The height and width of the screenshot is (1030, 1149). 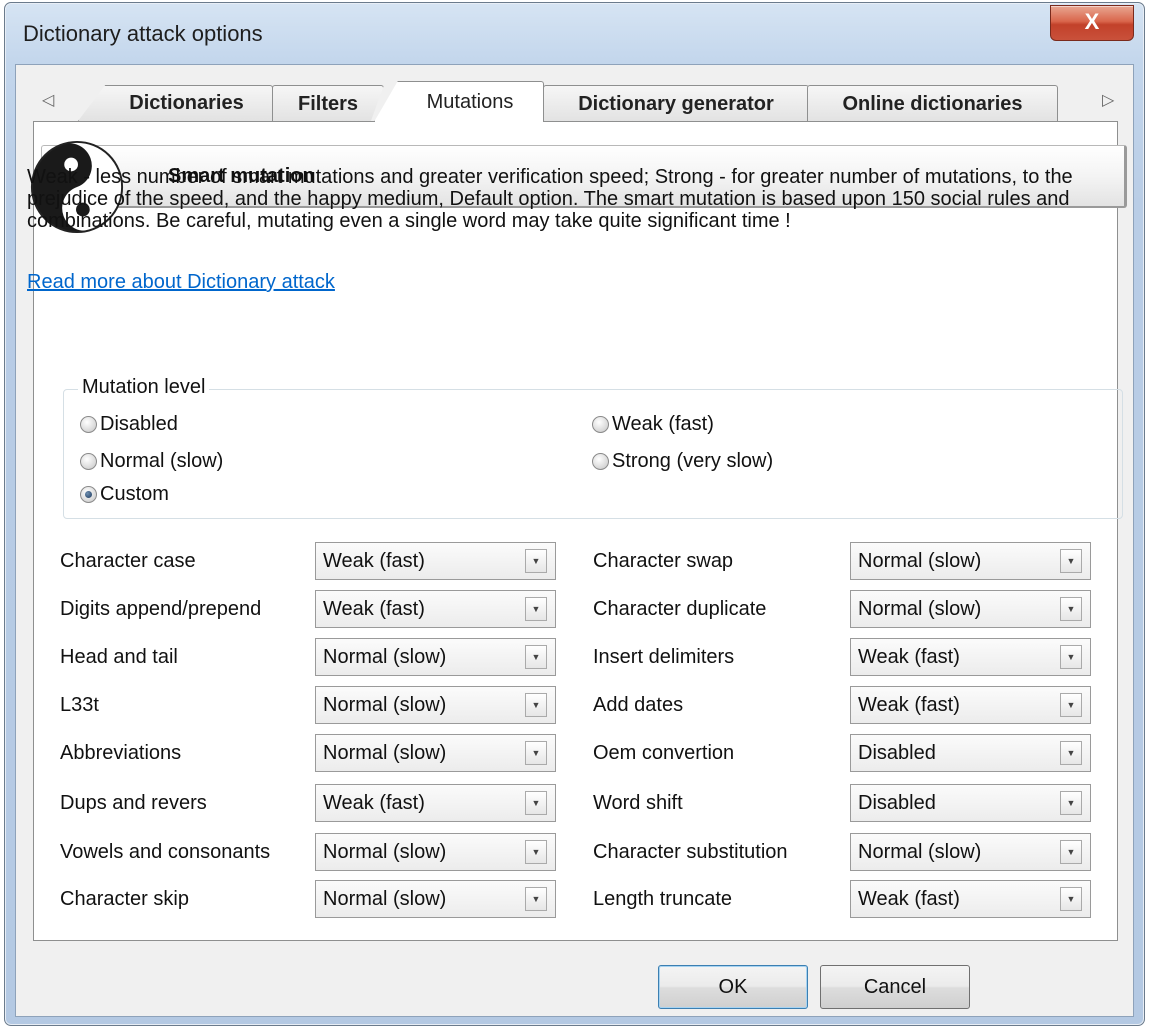 What do you see at coordinates (638, 705) in the screenshot?
I see `add-dates-label: Add dates` at bounding box center [638, 705].